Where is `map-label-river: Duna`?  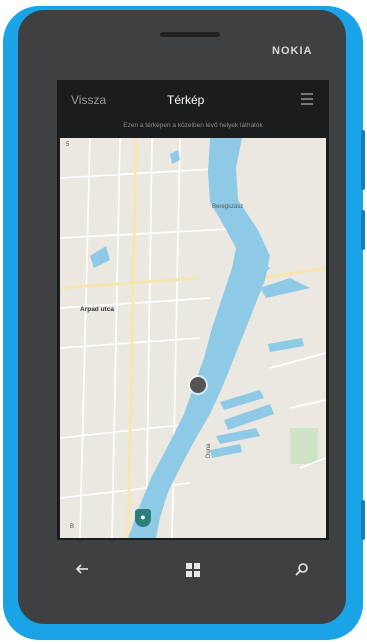 map-label-river: Duna is located at coordinates (209, 450).